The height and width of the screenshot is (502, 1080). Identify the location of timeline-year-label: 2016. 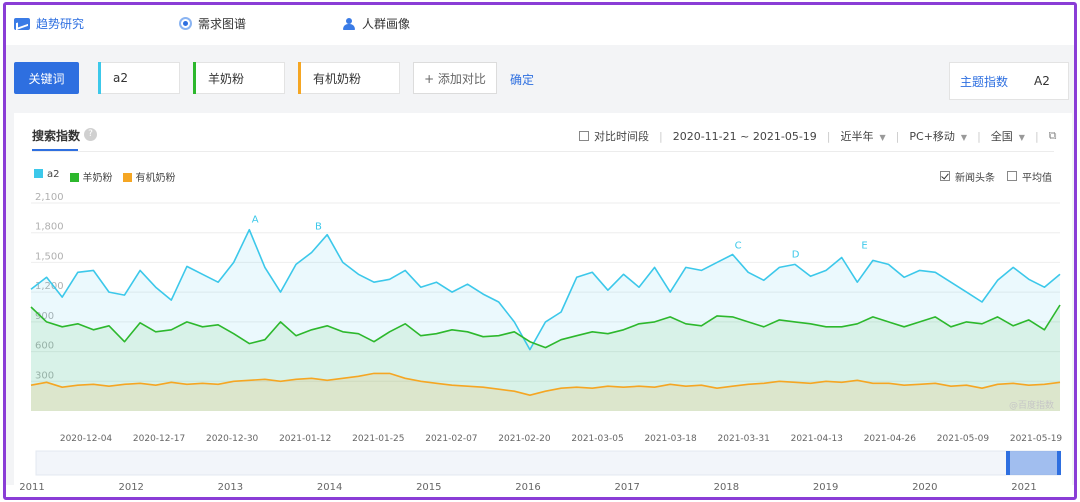
(527, 487).